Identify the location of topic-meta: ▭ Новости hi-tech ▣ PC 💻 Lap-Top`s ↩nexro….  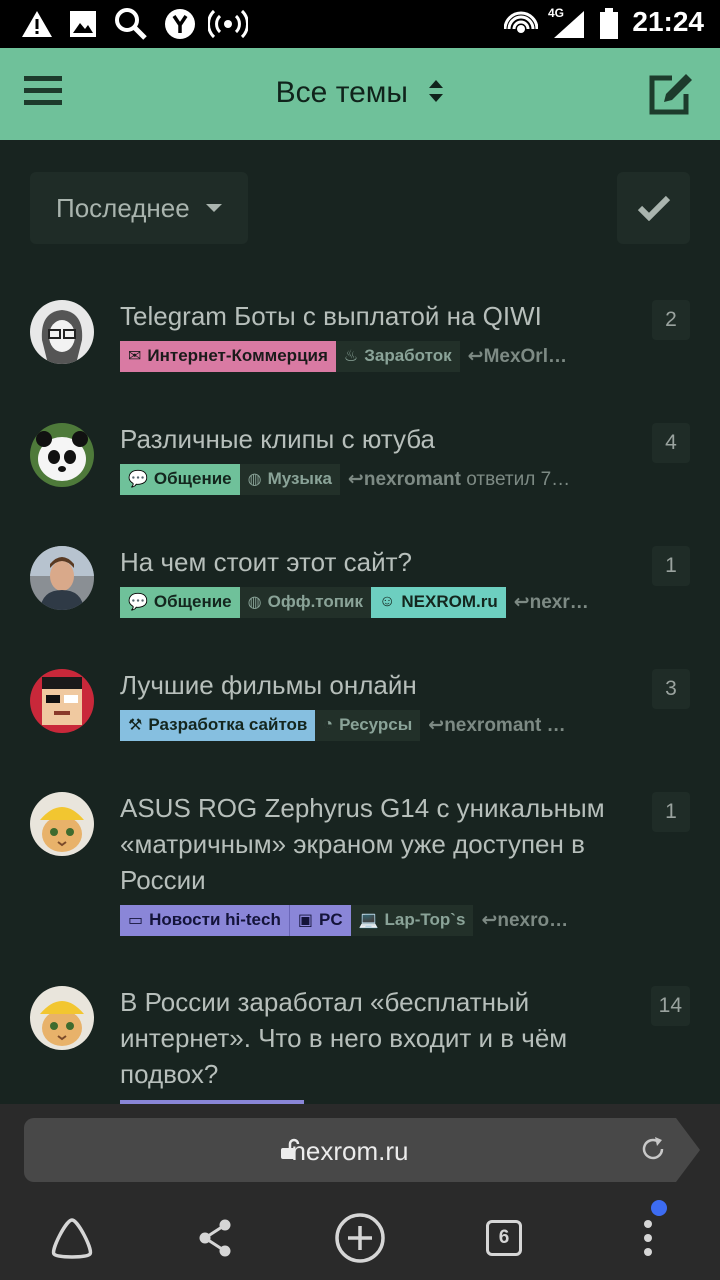
(370, 920).